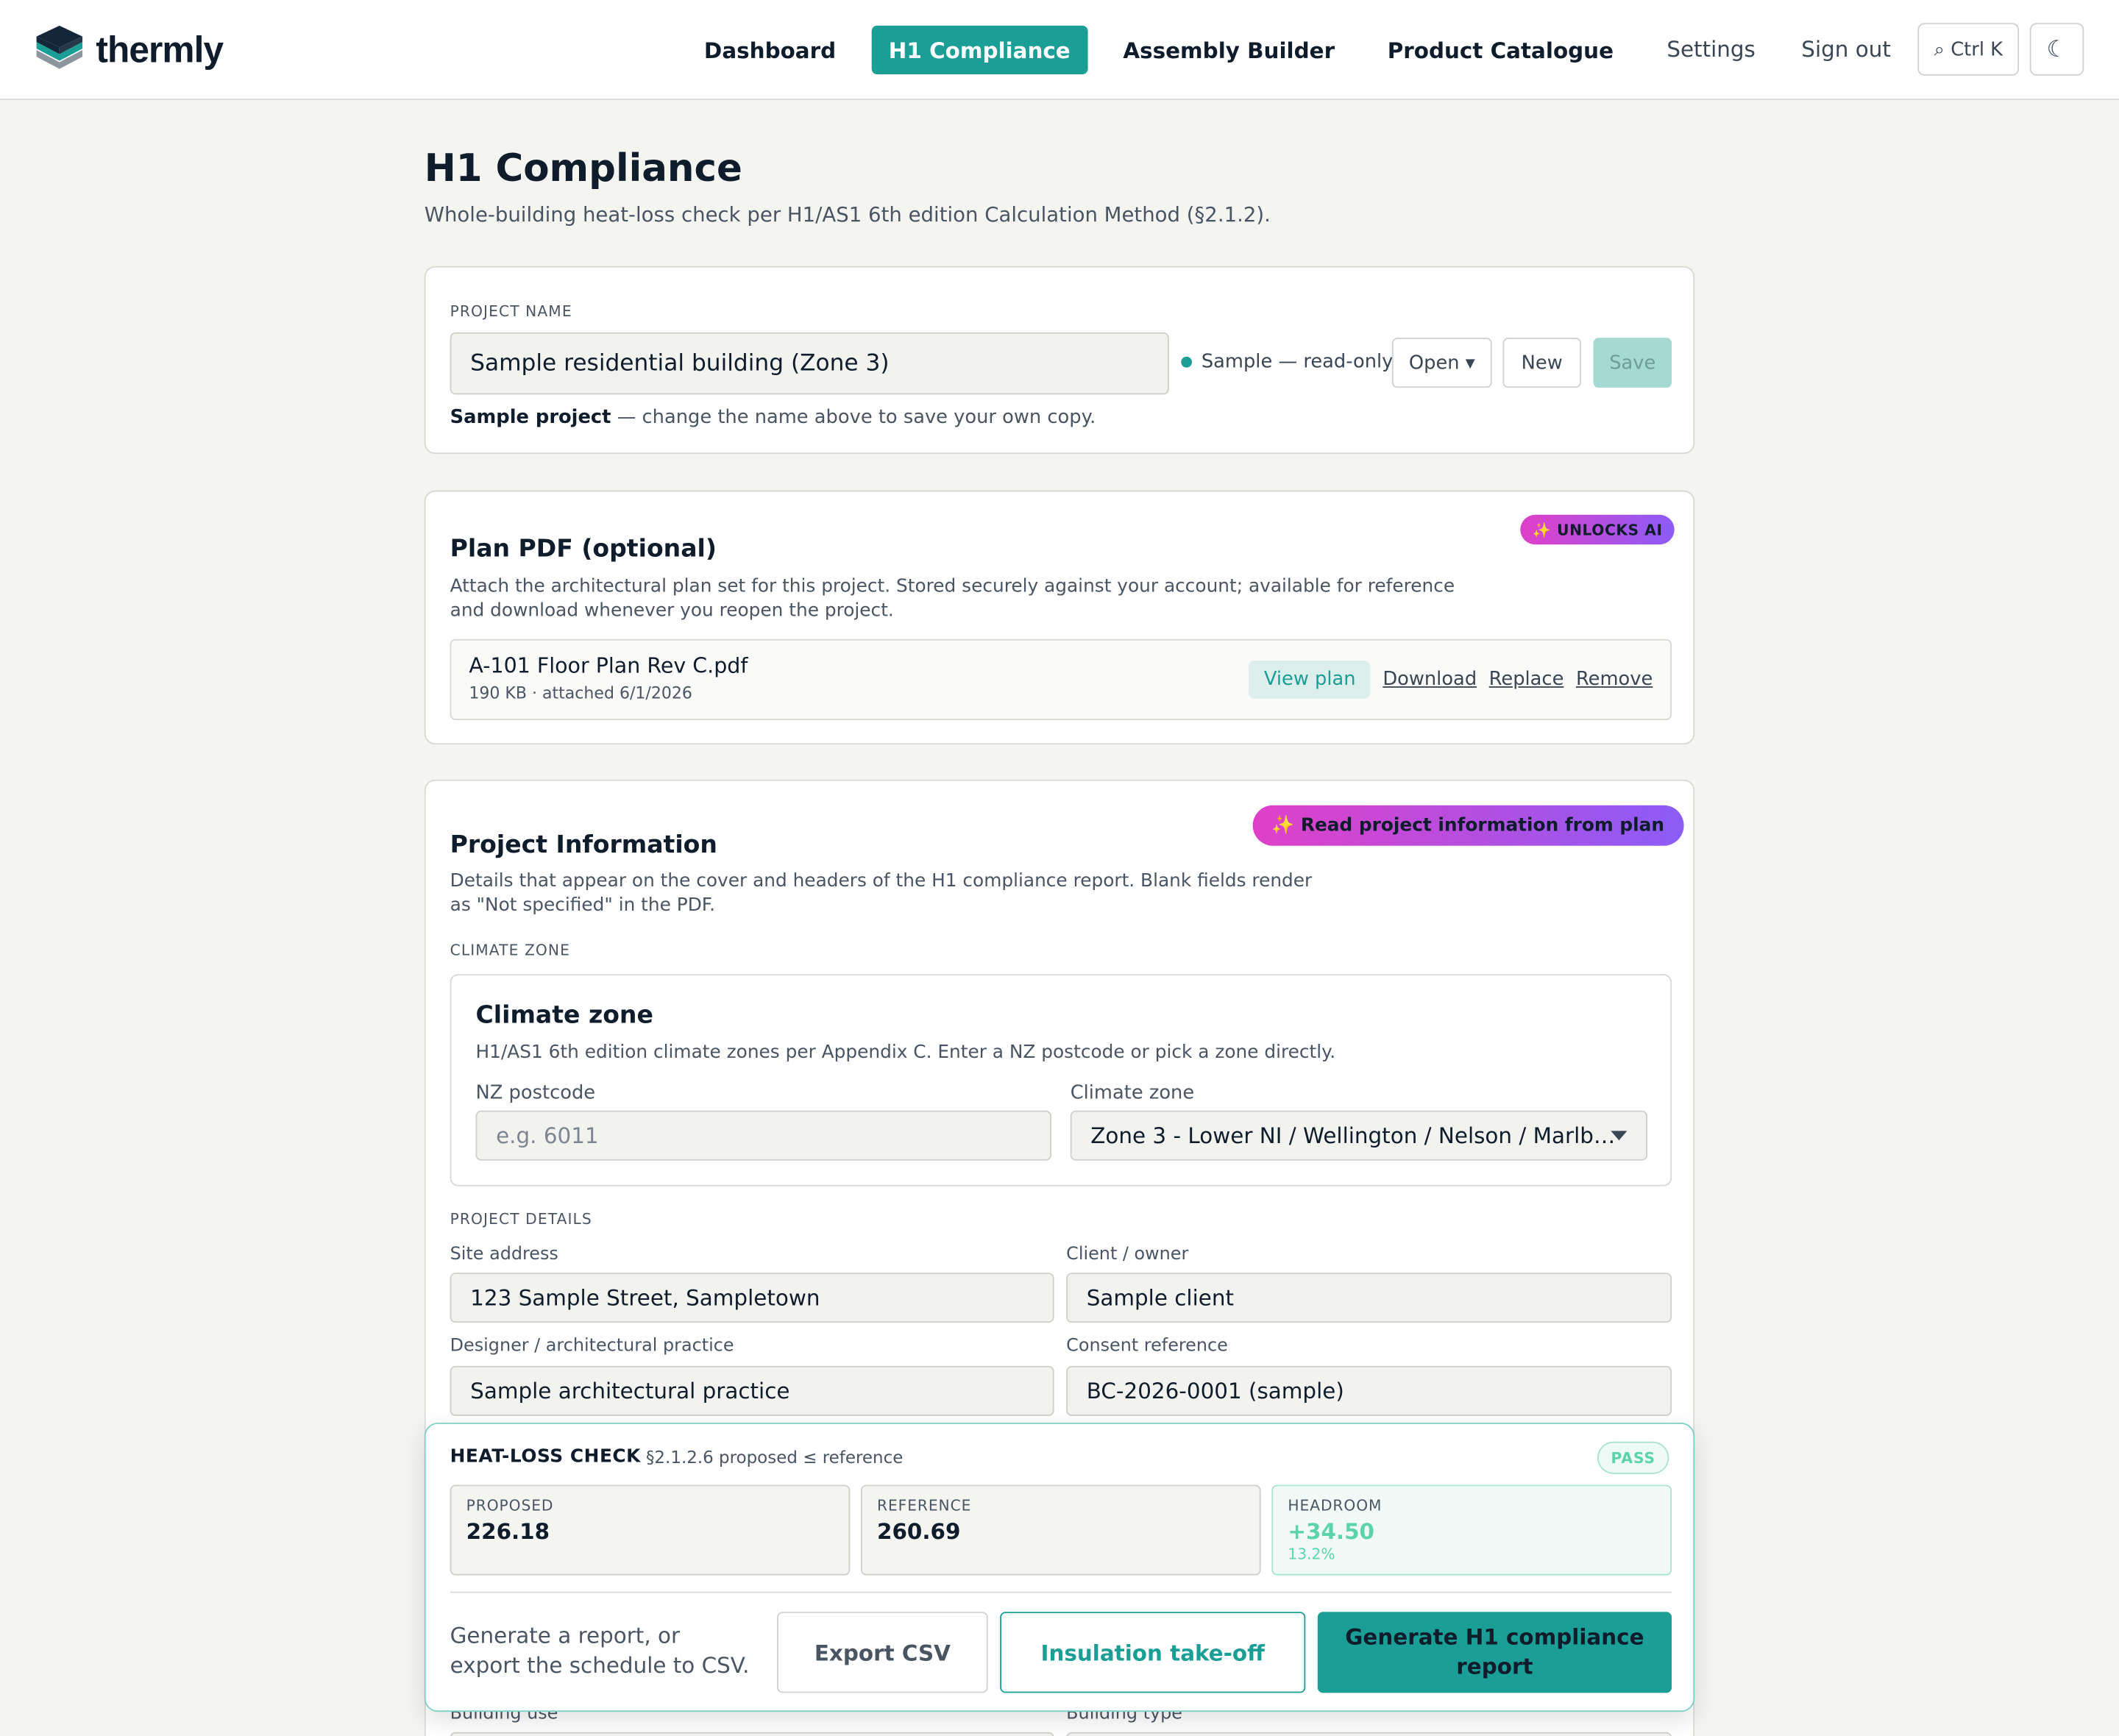 This screenshot has height=1736, width=2119. I want to click on consent-reference-input: BC-2026-0001 (sample), so click(1369, 1390).